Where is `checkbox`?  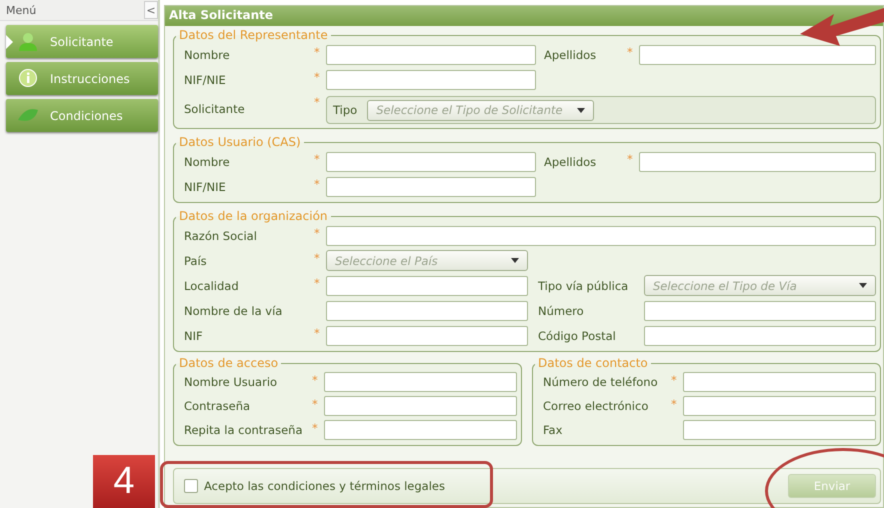 checkbox is located at coordinates (191, 486).